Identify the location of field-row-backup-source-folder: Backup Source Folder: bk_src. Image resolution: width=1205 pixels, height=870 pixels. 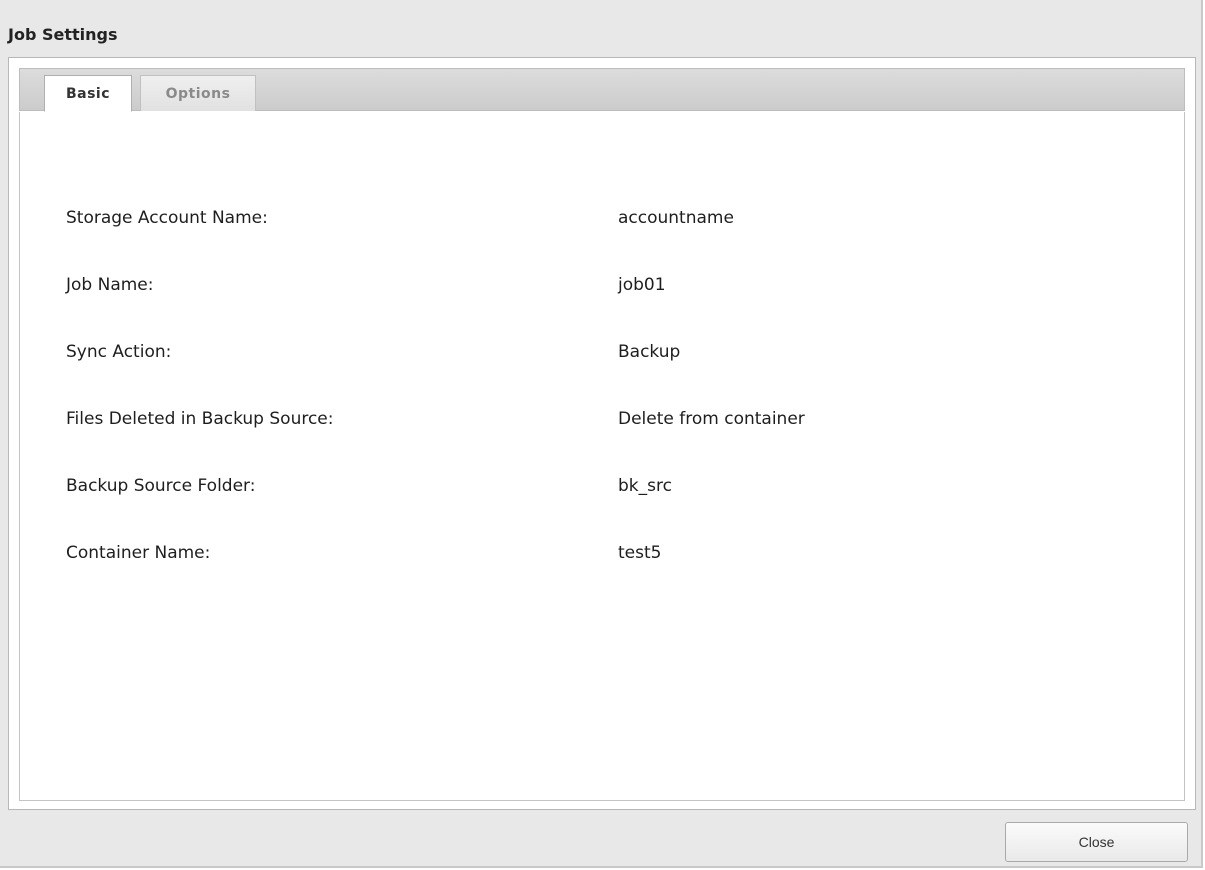
(616, 488).